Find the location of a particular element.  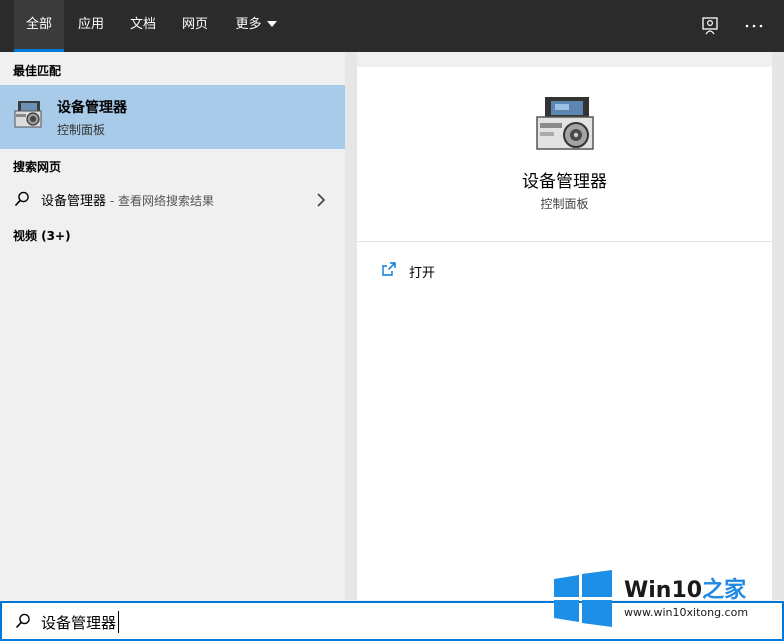

chevron-down-icon is located at coordinates (271, 24).